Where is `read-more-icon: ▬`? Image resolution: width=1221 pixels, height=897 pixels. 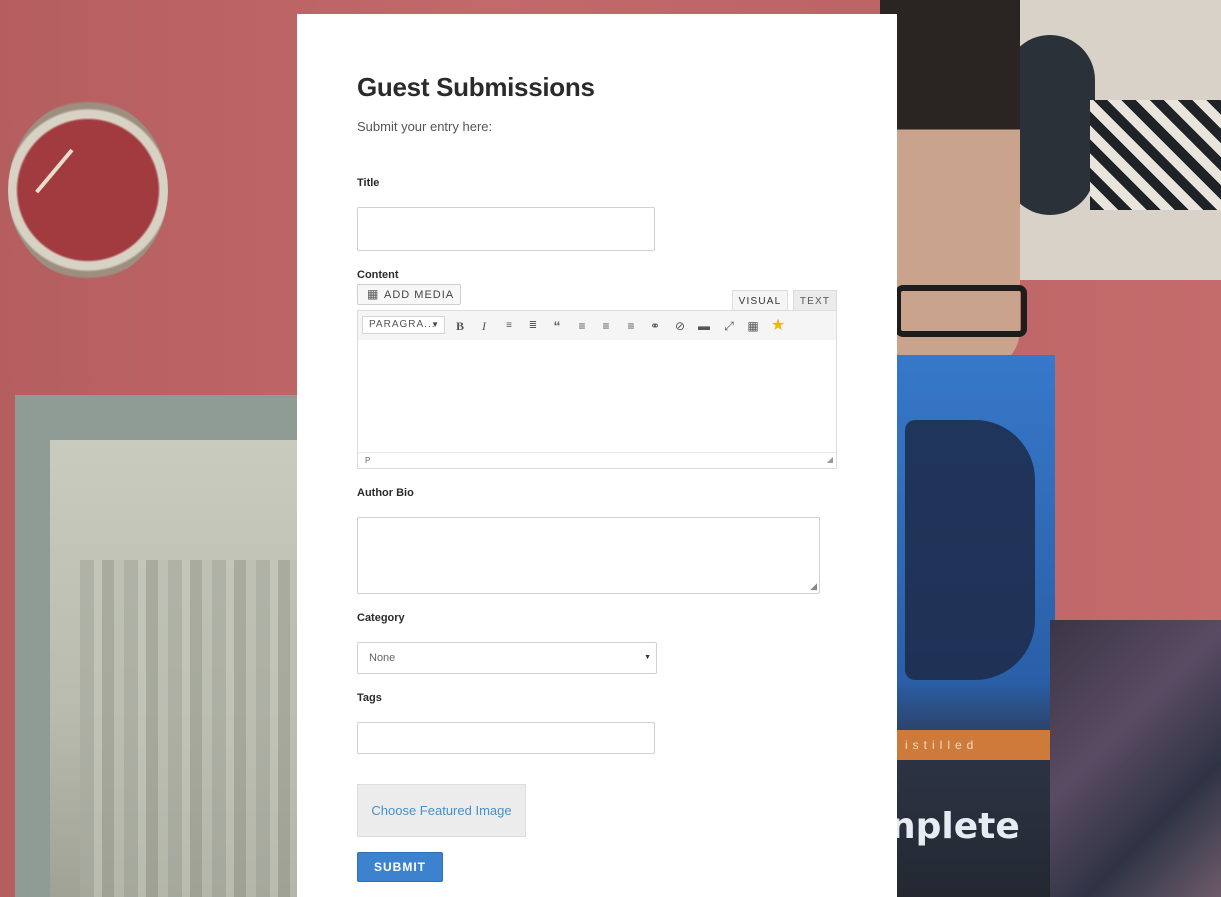
read-more-icon: ▬ is located at coordinates (704, 326).